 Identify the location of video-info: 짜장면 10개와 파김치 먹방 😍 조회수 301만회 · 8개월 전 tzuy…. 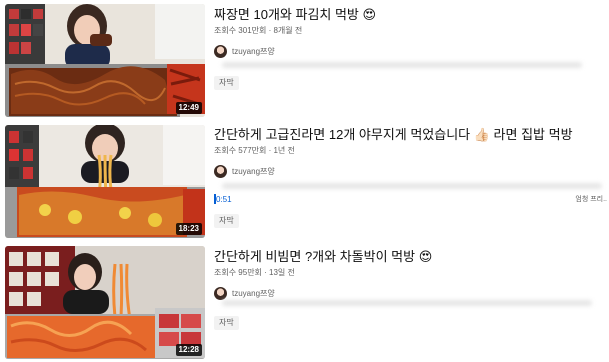
(411, 32).